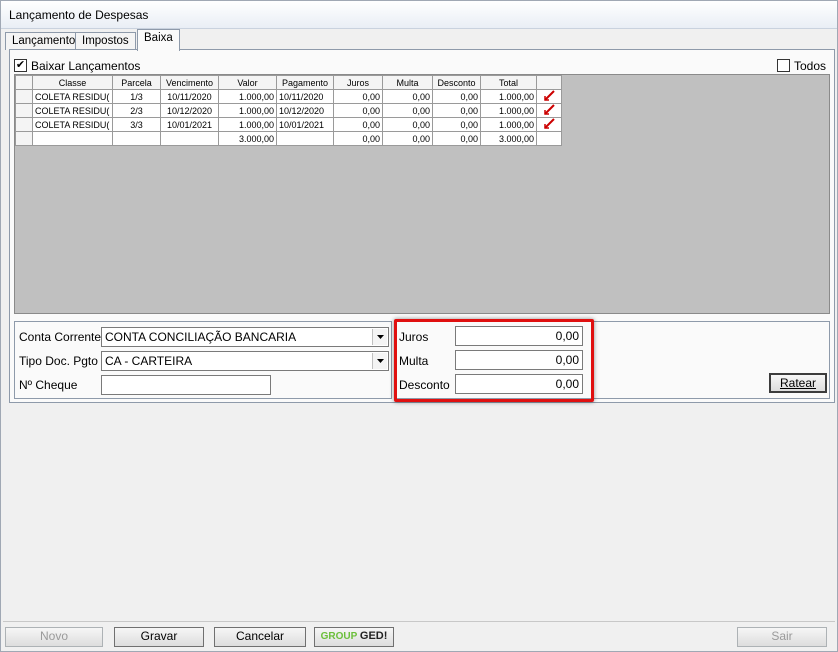 The width and height of the screenshot is (838, 652). What do you see at coordinates (783, 65) in the screenshot?
I see `todos-checkbox` at bounding box center [783, 65].